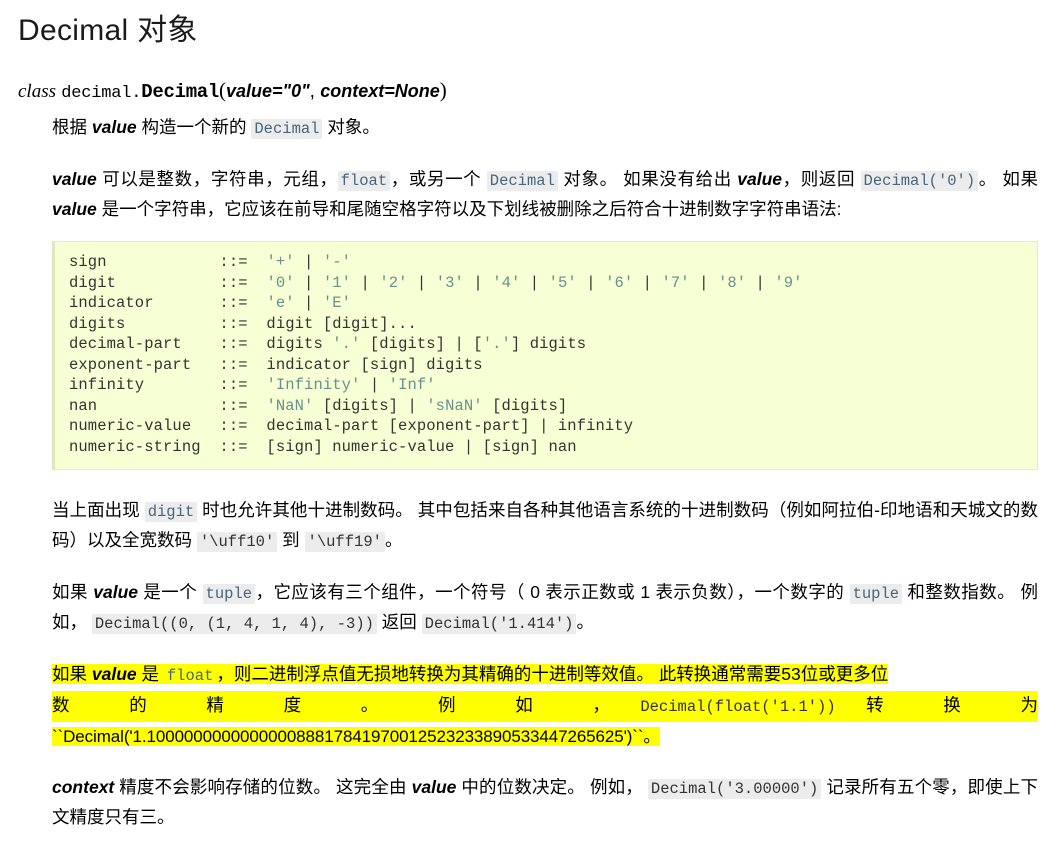 This screenshot has width=1064, height=845. What do you see at coordinates (938, 705) in the screenshot?
I see `text-fragment: 转 换 为` at bounding box center [938, 705].